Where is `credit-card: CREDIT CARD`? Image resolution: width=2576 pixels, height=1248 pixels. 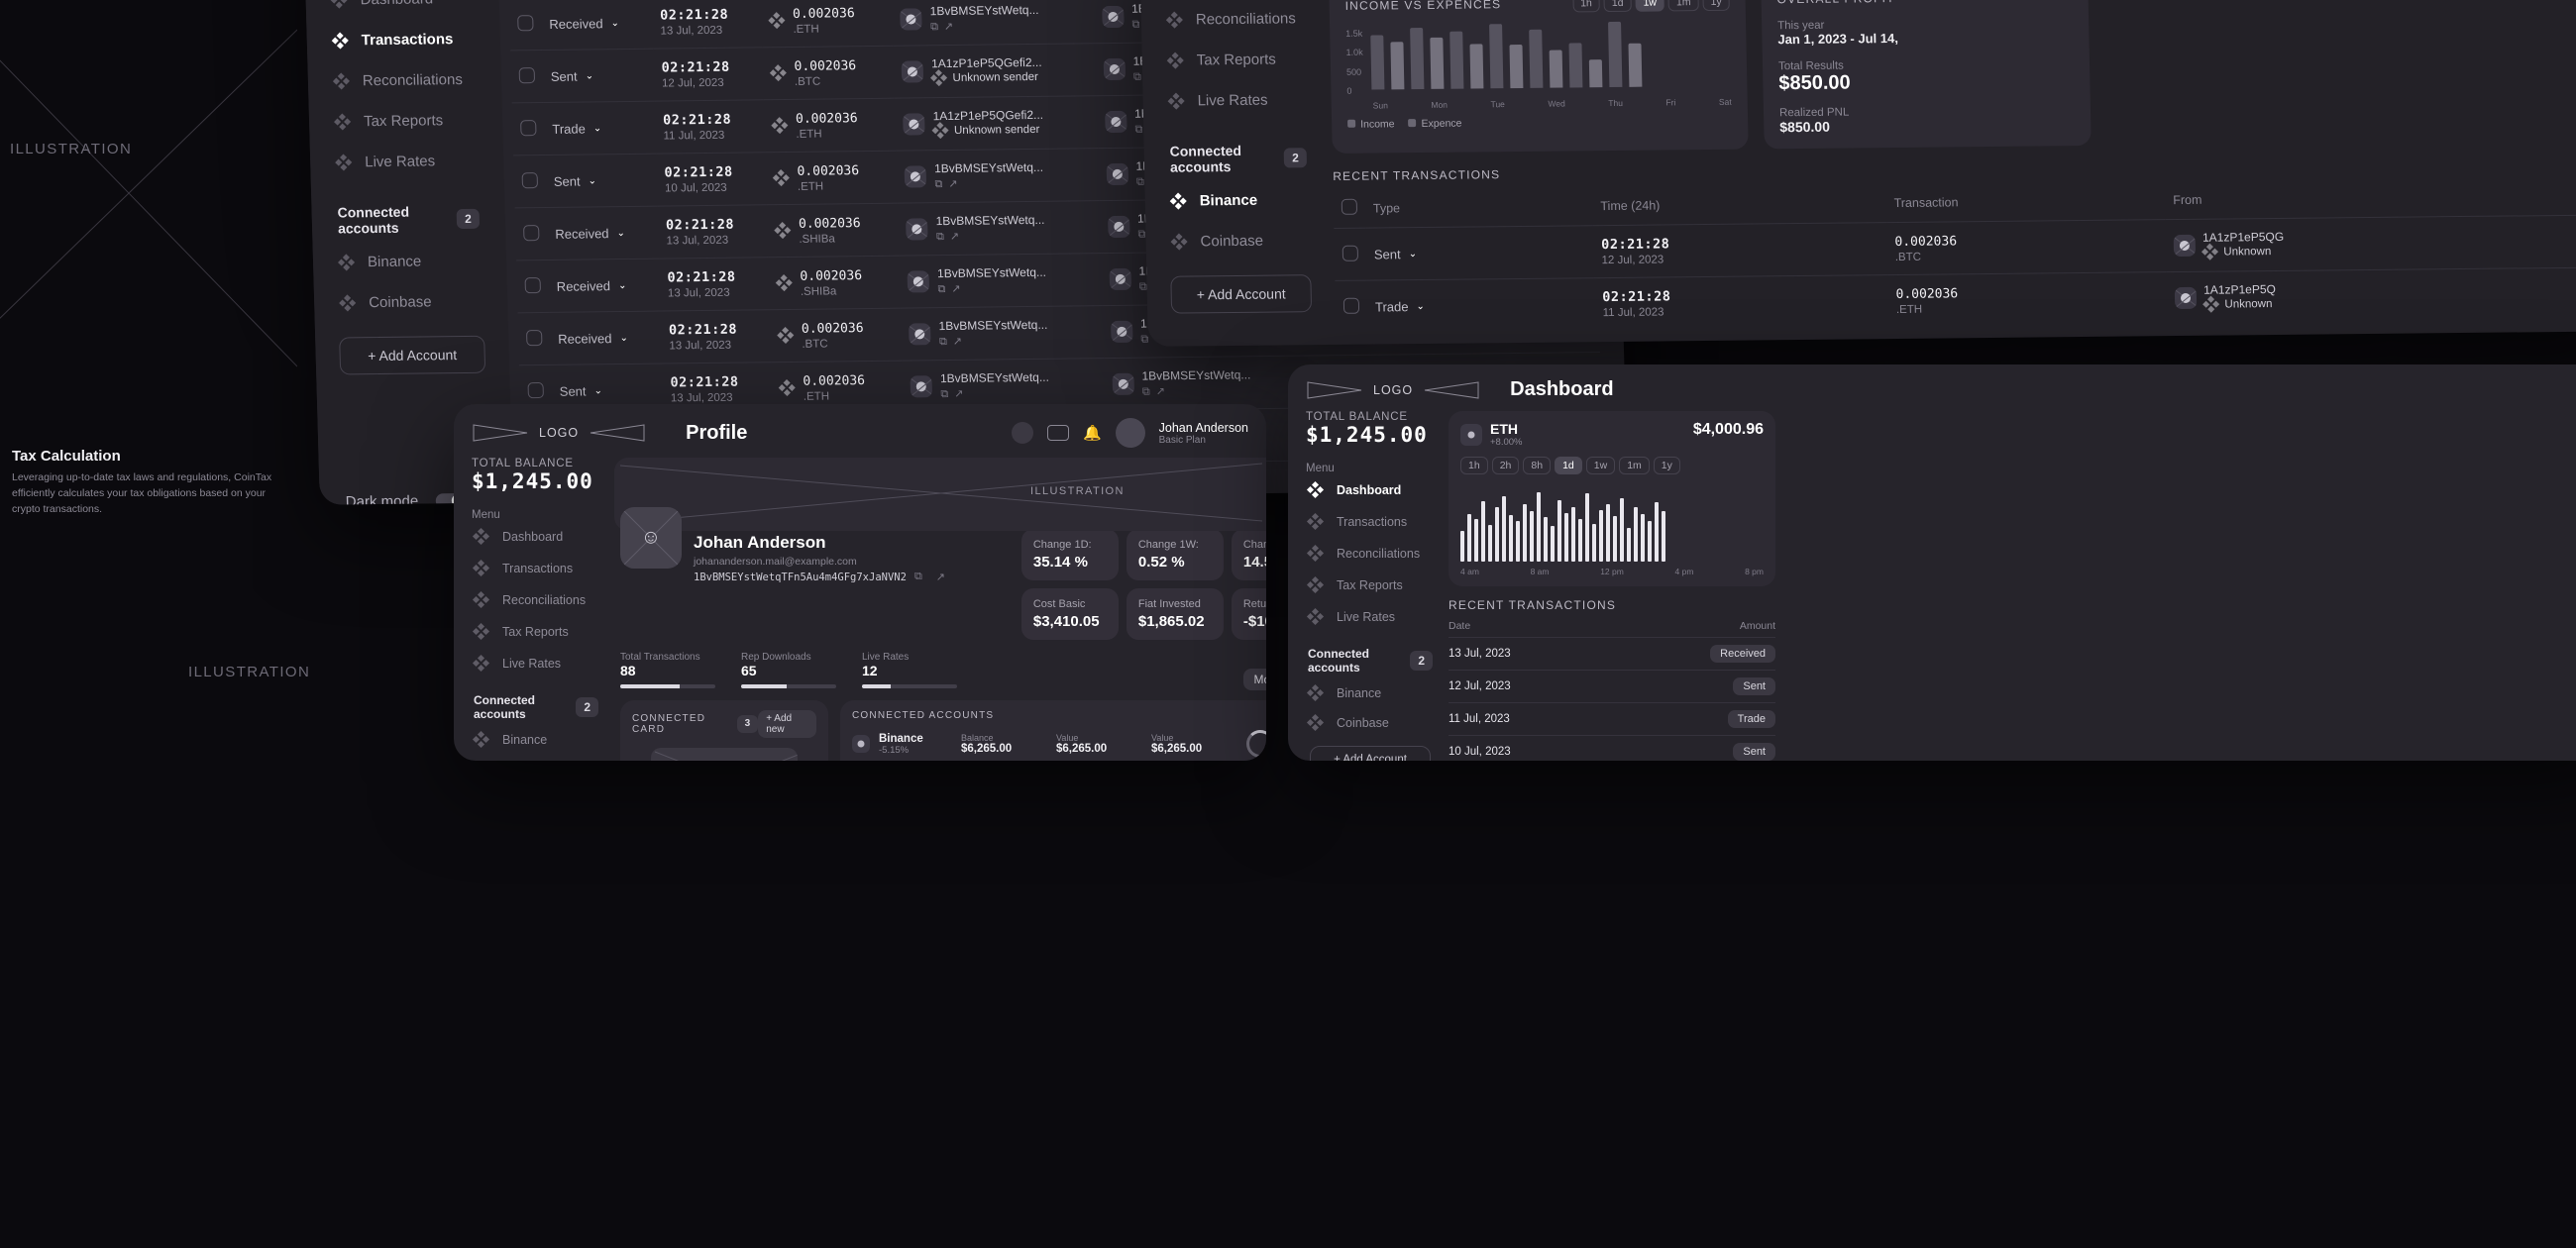 credit-card: CREDIT CARD is located at coordinates (724, 754).